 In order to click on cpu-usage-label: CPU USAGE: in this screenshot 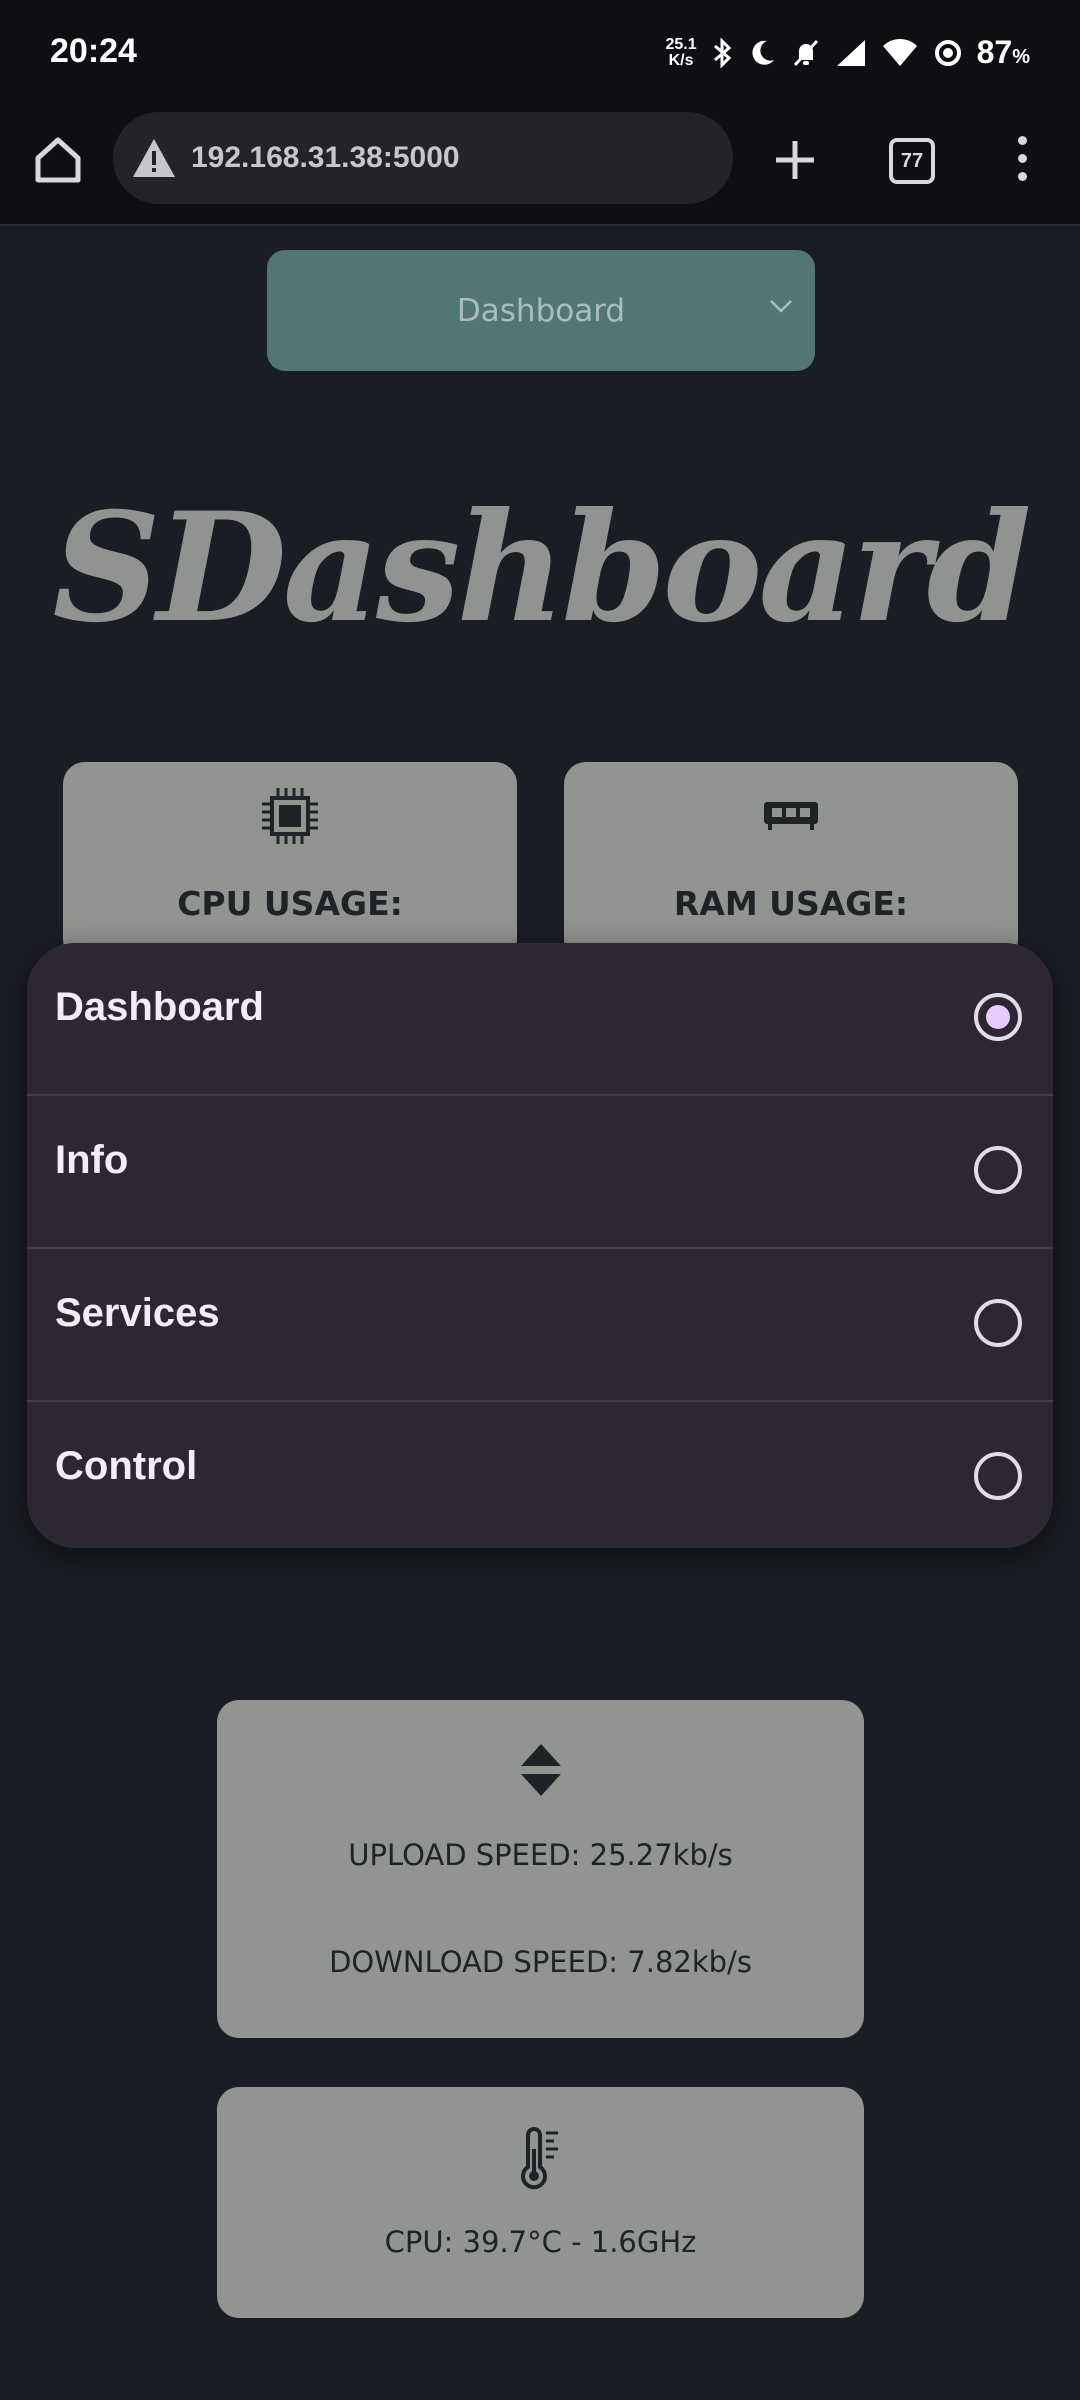, I will do `click(290, 903)`.